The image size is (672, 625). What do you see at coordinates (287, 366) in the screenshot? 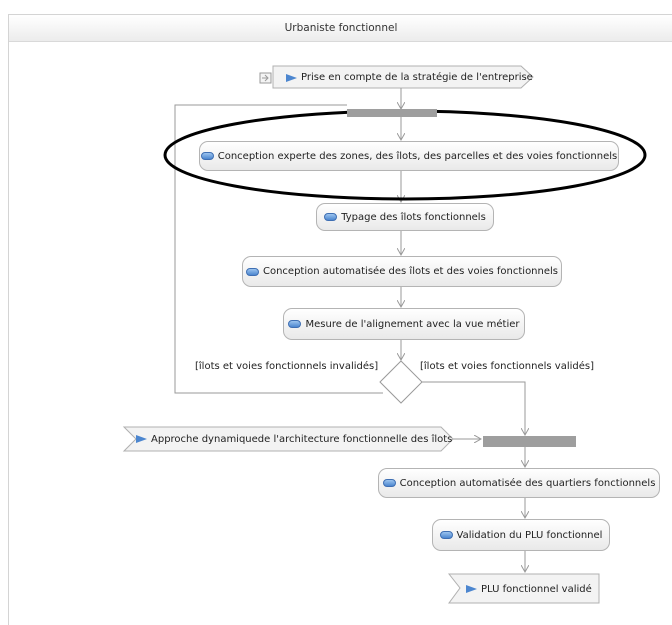
I see `guard-invalid-label: [îlots et voies fonctionnels invalidés]` at bounding box center [287, 366].